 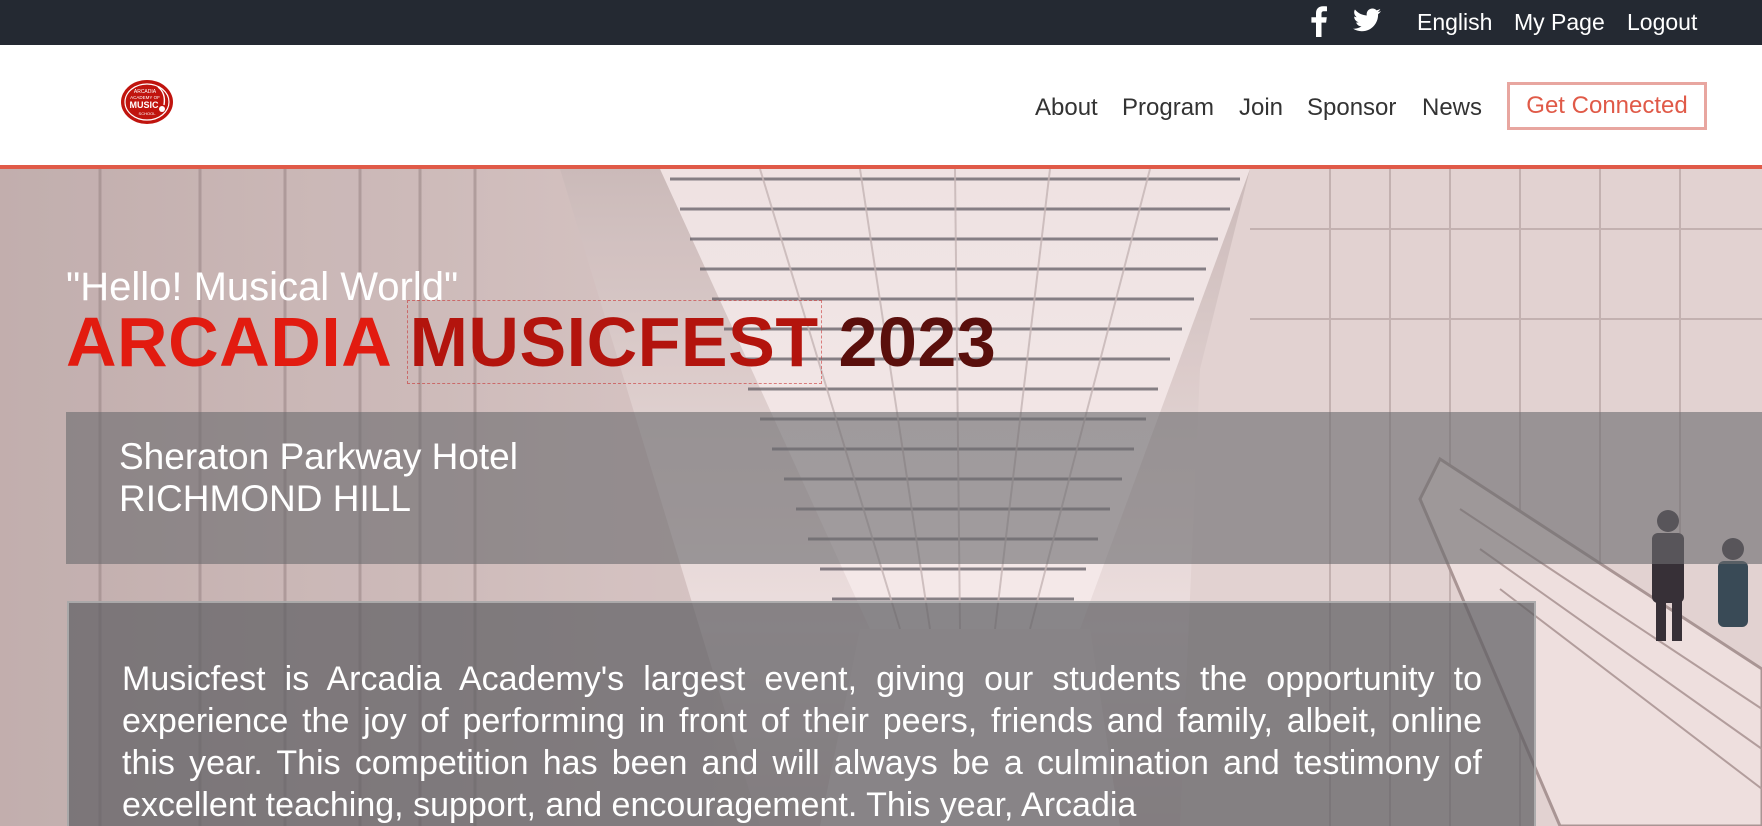 I want to click on svg-text: MUSIC, so click(x=145, y=105).